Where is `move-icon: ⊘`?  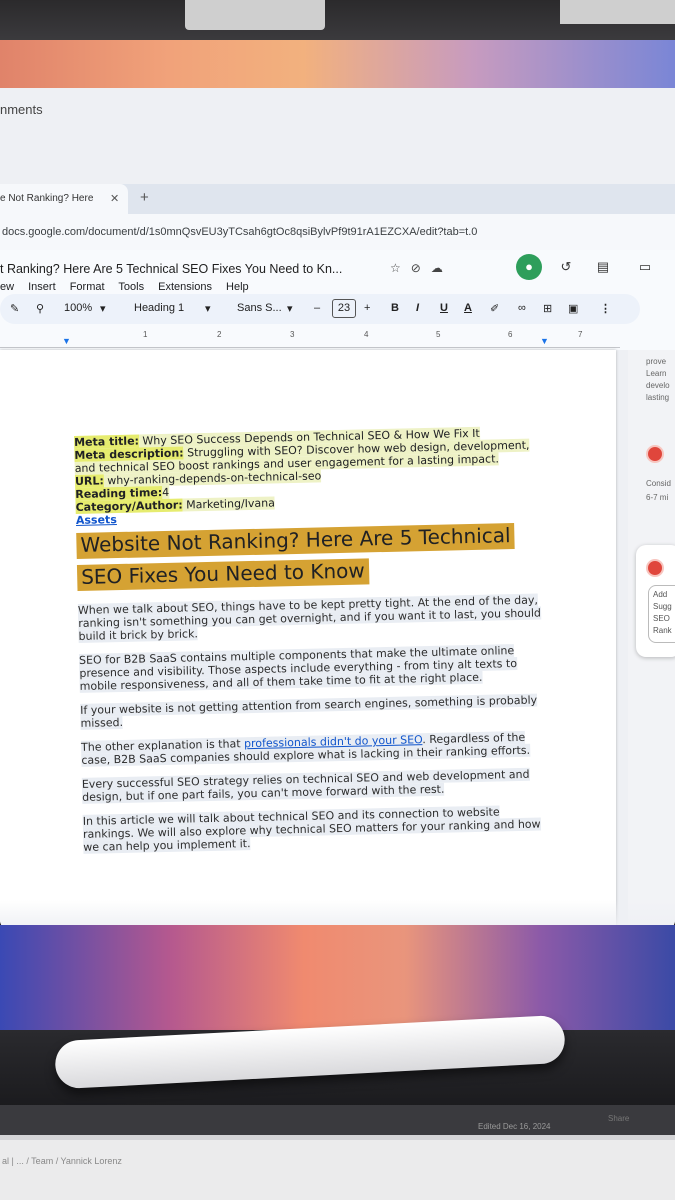 move-icon: ⊘ is located at coordinates (421, 268).